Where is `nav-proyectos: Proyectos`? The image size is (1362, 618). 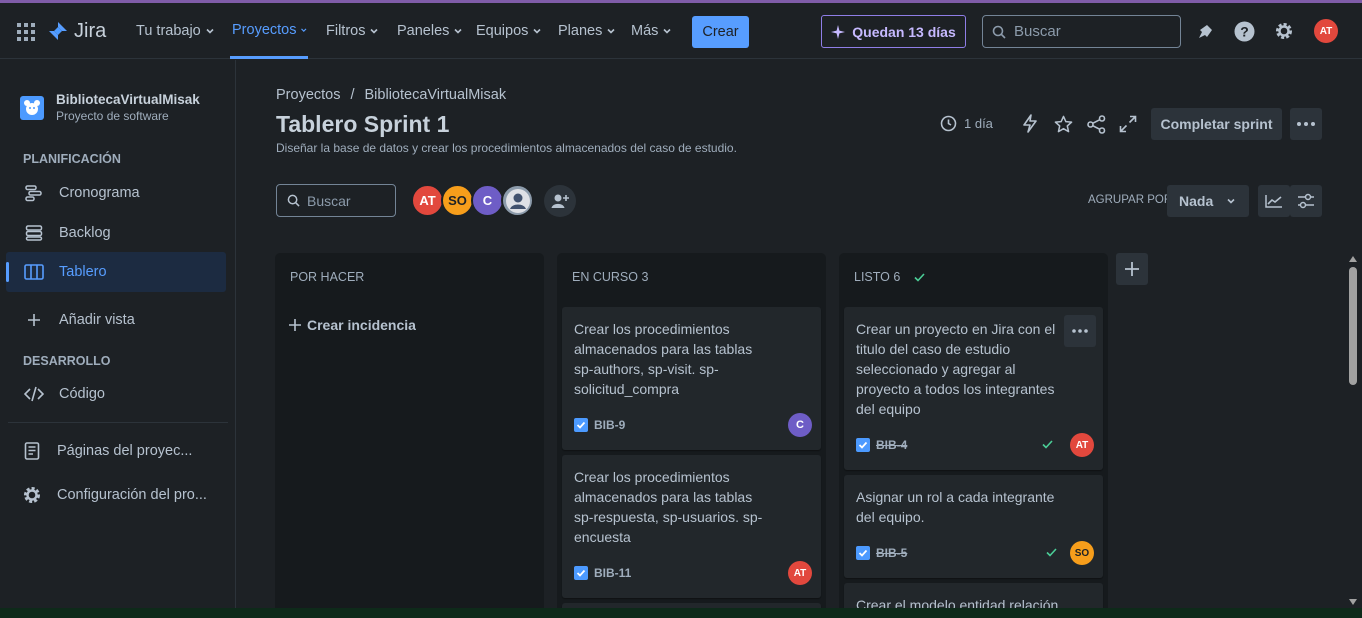 nav-proyectos: Proyectos is located at coordinates (269, 31).